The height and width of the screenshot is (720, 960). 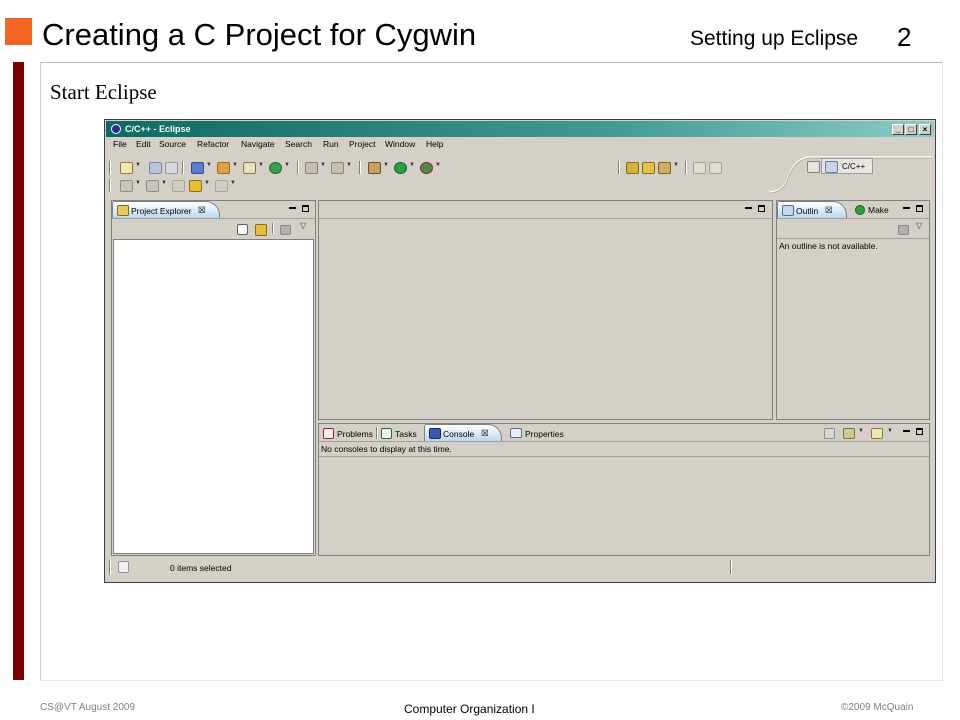 What do you see at coordinates (911, 129) in the screenshot?
I see `maximize-button: □` at bounding box center [911, 129].